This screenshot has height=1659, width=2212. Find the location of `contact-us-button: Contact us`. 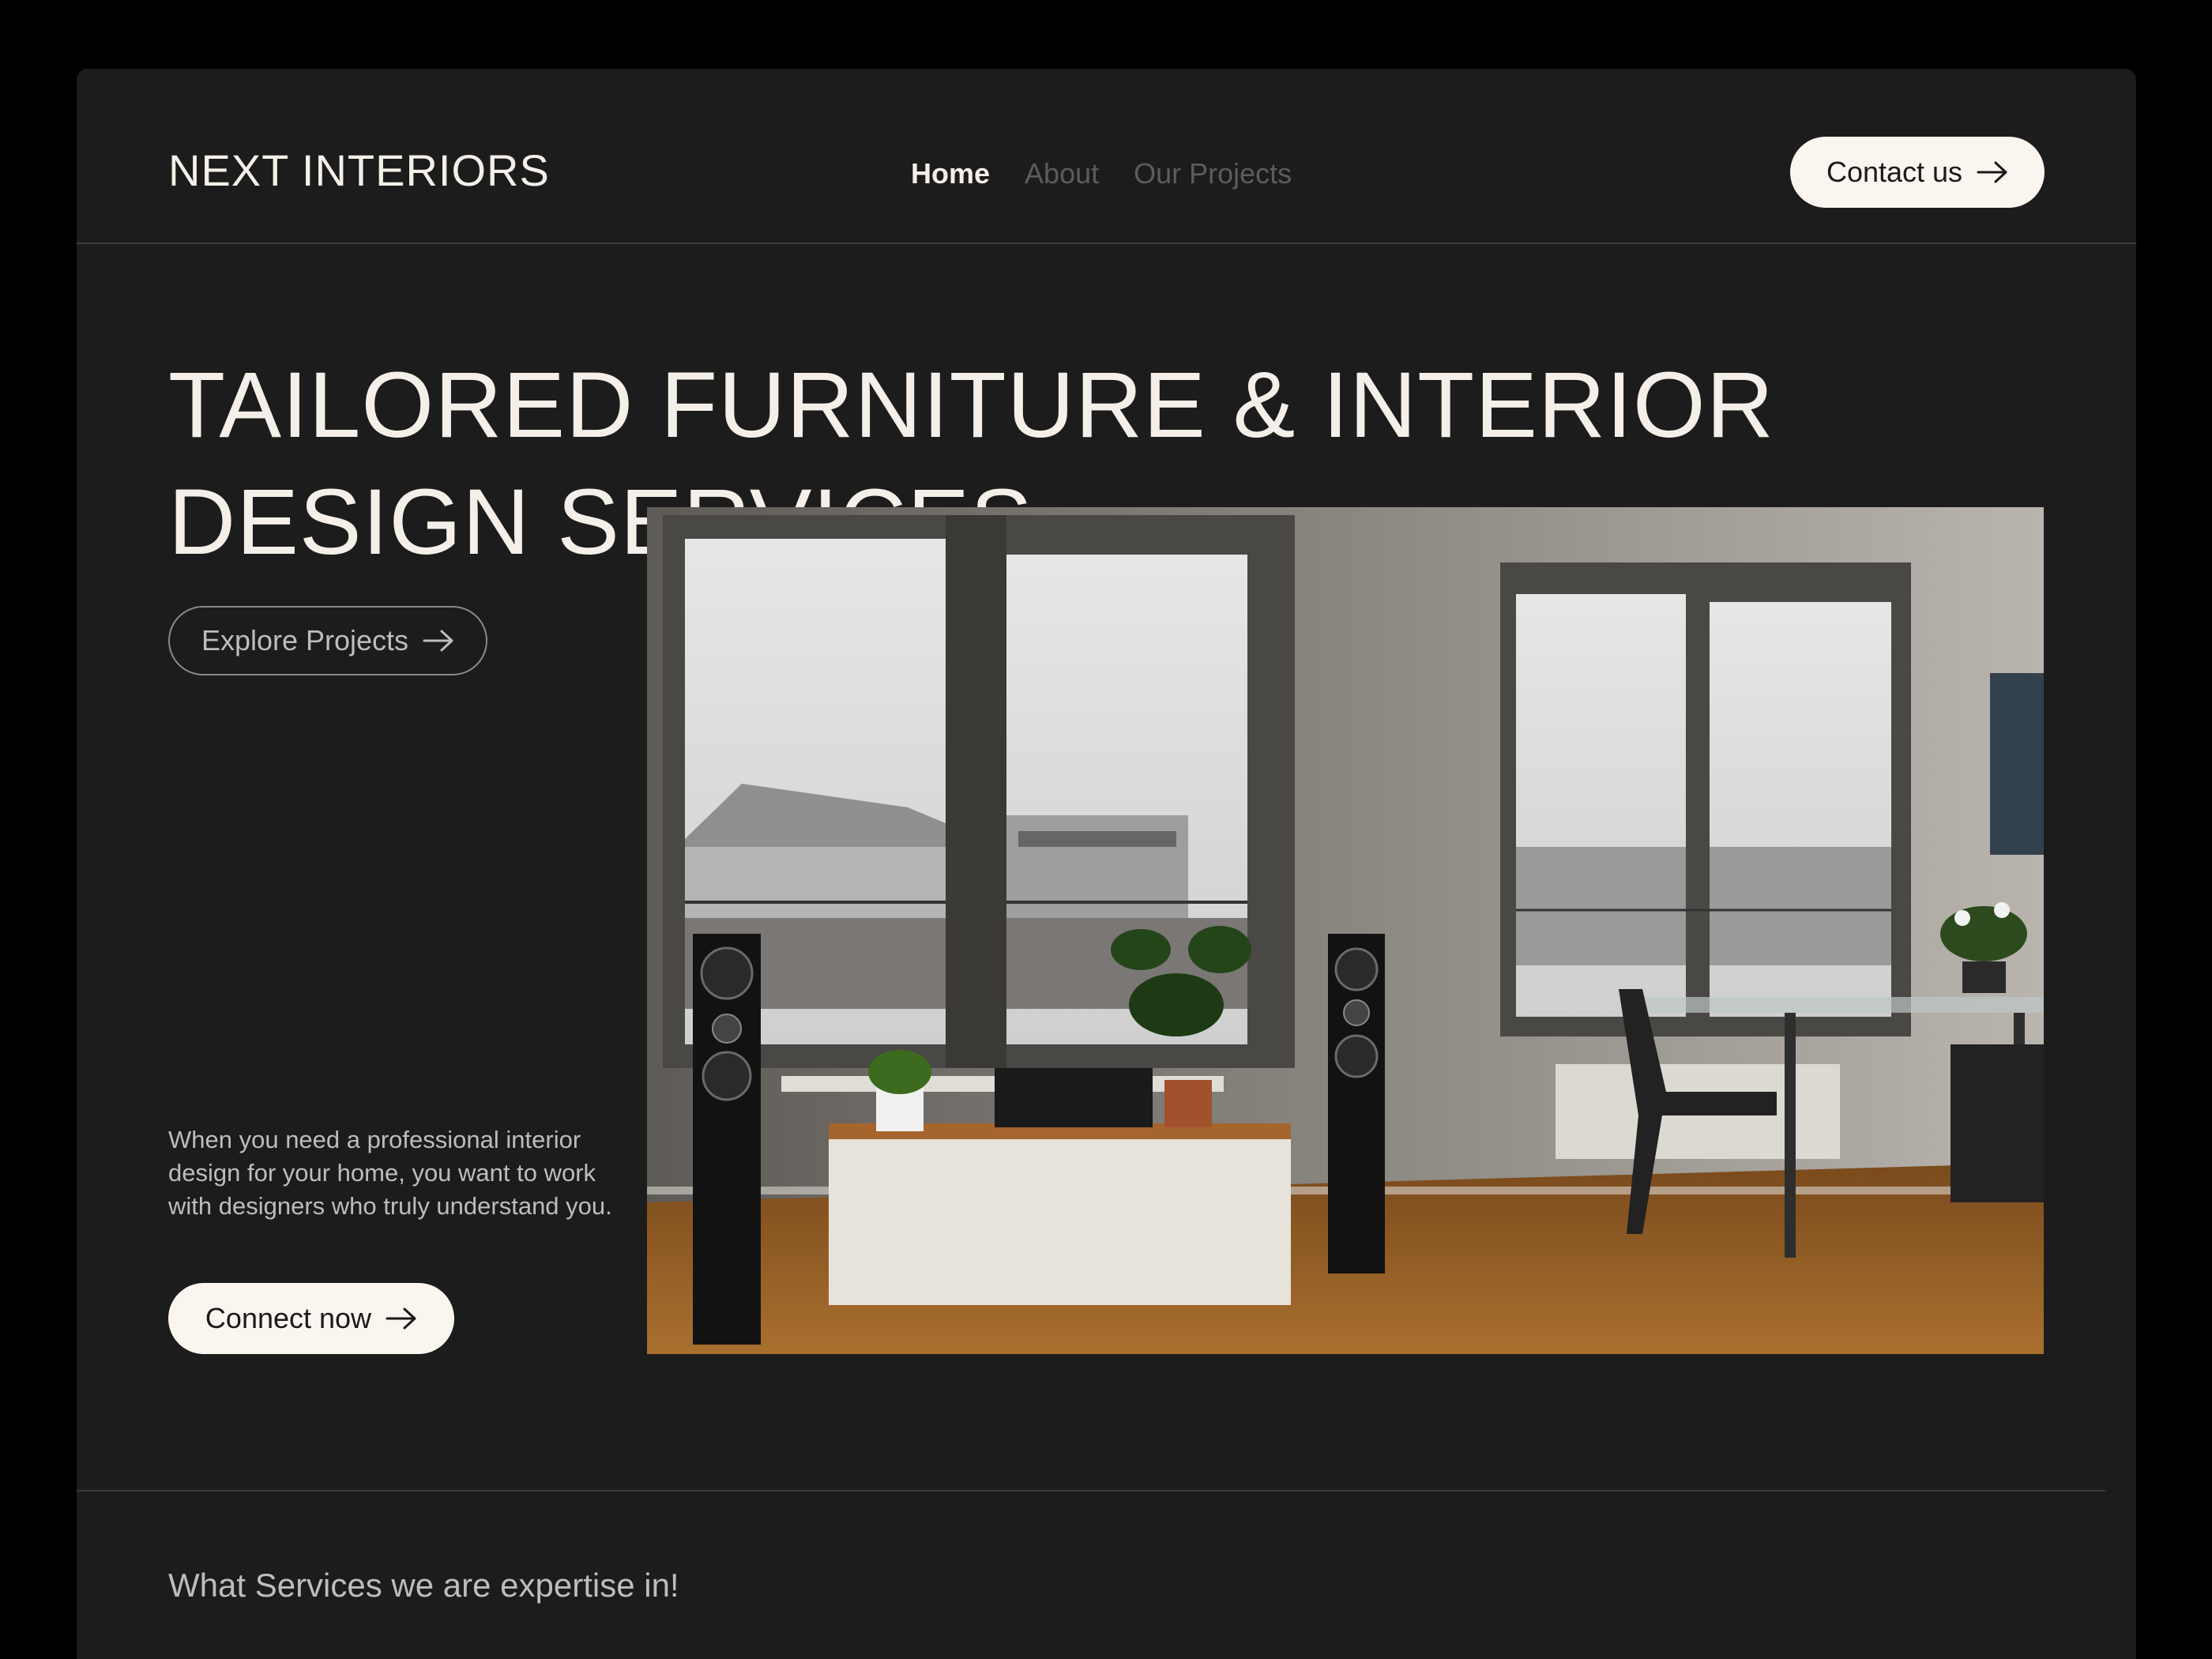

contact-us-button: Contact us is located at coordinates (1918, 173).